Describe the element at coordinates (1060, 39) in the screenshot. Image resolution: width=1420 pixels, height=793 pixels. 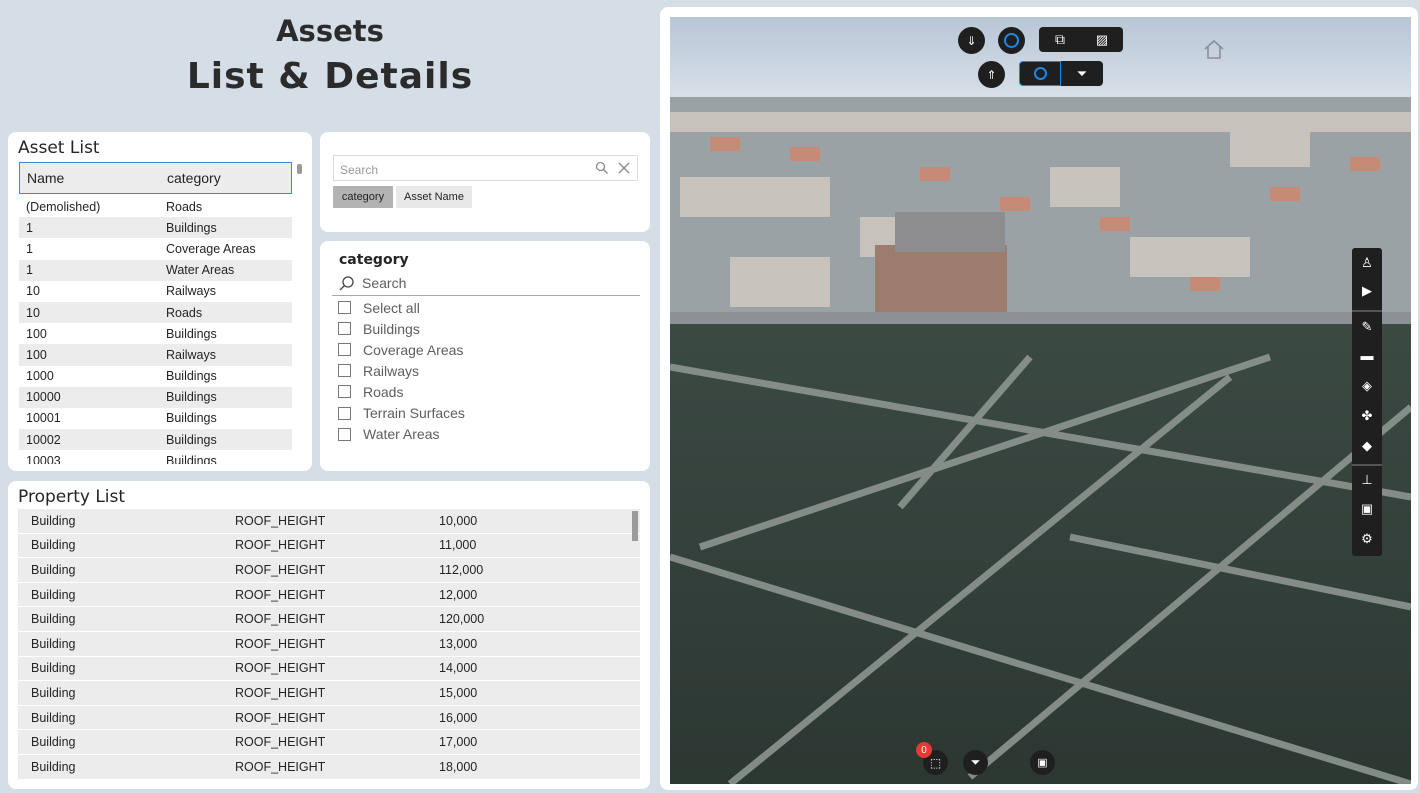
I see `copy-window-icon: ⧉` at that location.